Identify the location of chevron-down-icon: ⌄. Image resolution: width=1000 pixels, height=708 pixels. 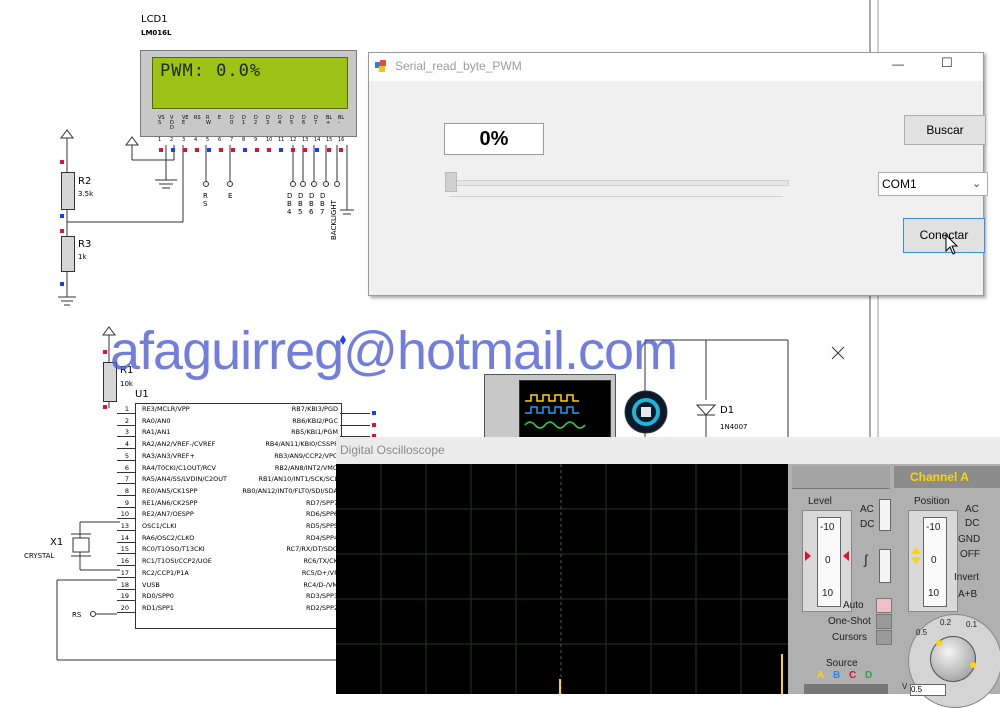
(976, 184).